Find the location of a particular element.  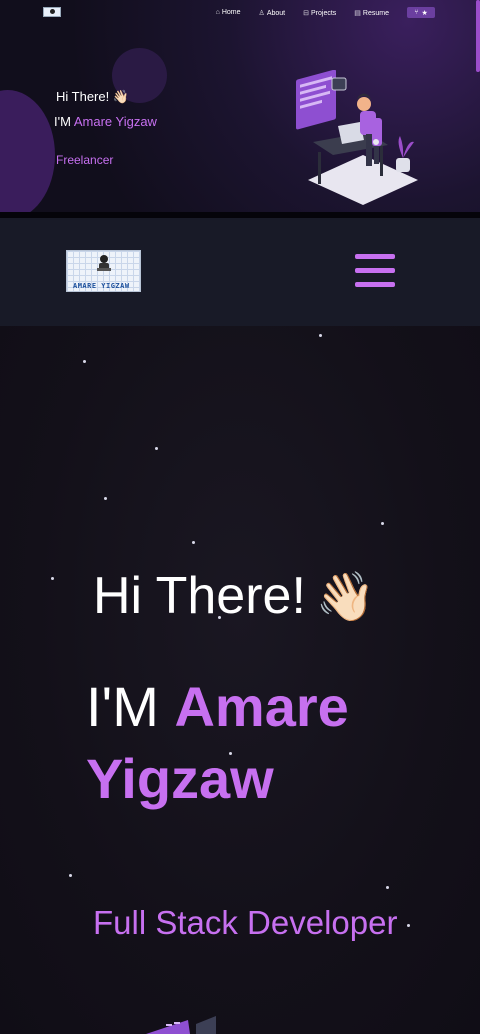

name-last: Yigzaw is located at coordinates (180, 778).